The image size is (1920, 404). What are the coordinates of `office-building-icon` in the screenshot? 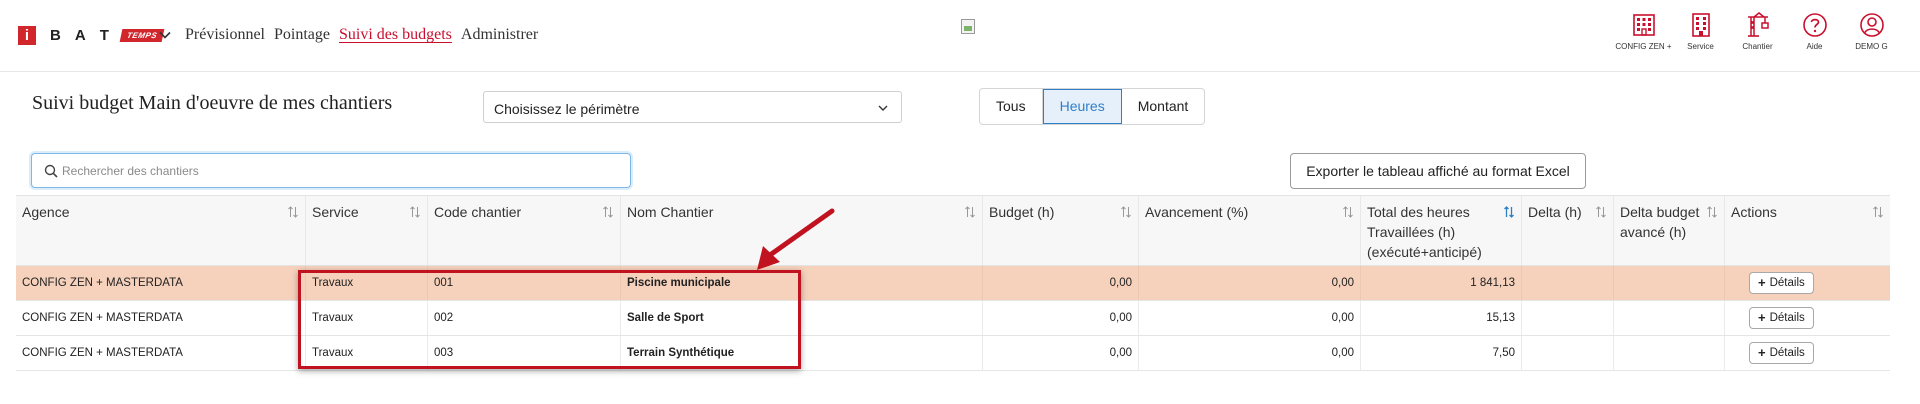 It's located at (1700, 25).